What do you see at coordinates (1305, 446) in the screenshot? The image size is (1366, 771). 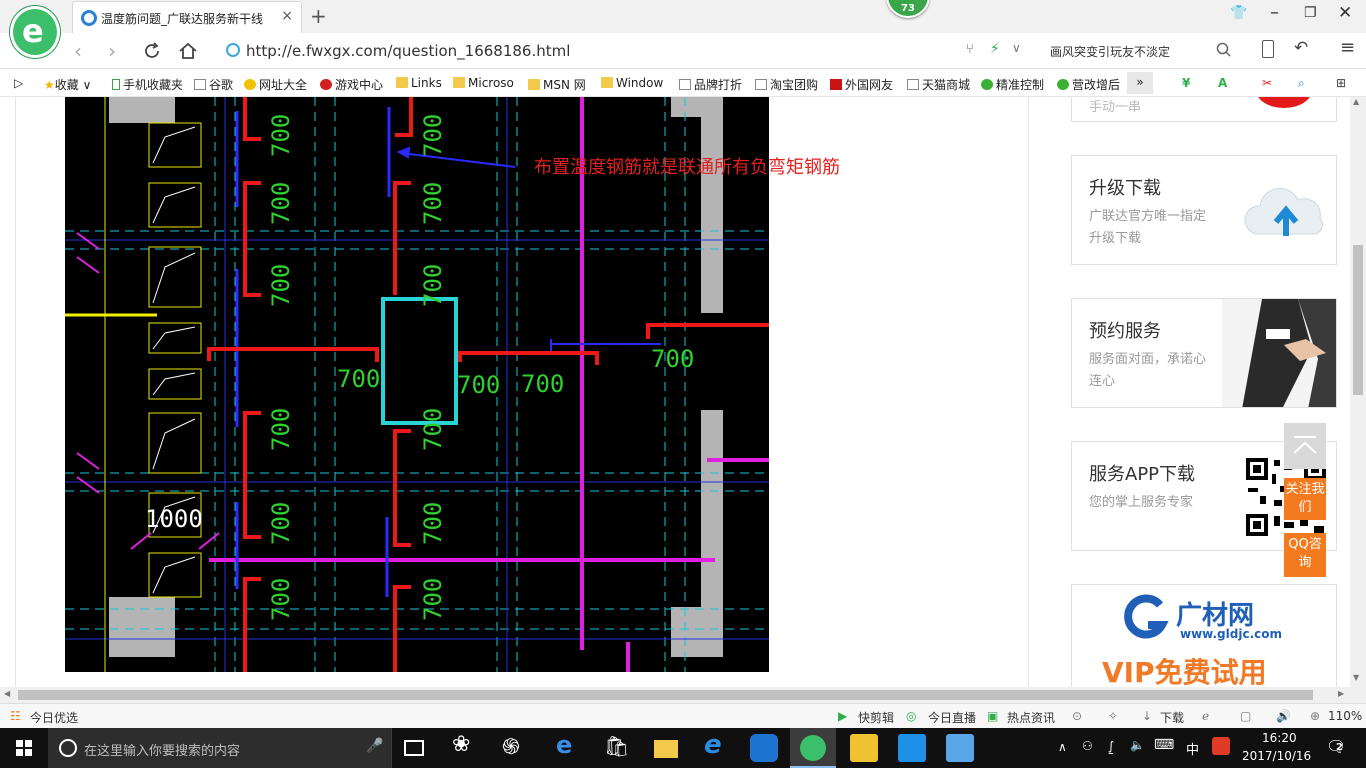 I see `back-to-top-button` at bounding box center [1305, 446].